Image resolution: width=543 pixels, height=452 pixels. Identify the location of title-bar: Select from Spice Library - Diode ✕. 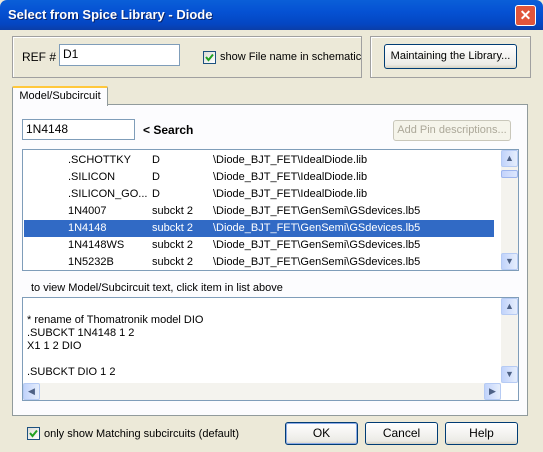
(271, 15).